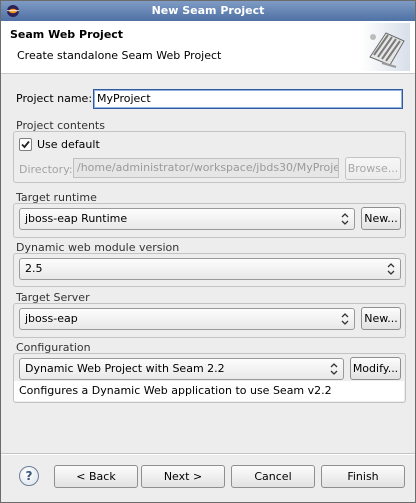 The image size is (416, 503). What do you see at coordinates (208, 454) in the screenshot?
I see `footer-separator` at bounding box center [208, 454].